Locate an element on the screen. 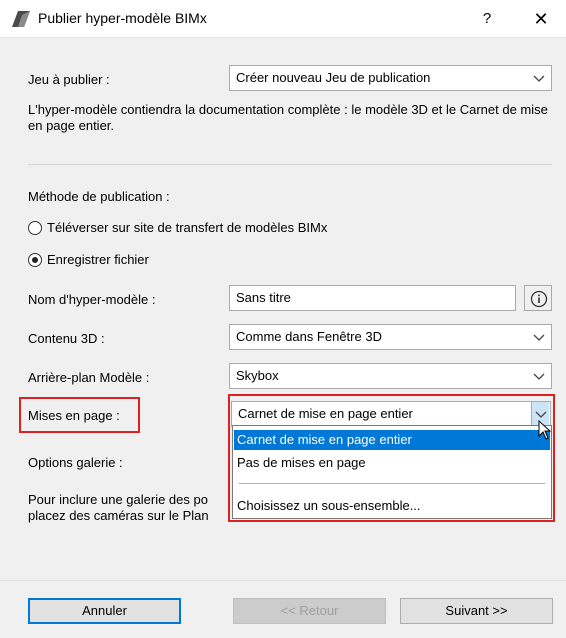 This screenshot has height=638, width=566. radio-save-circle is located at coordinates (35, 260).